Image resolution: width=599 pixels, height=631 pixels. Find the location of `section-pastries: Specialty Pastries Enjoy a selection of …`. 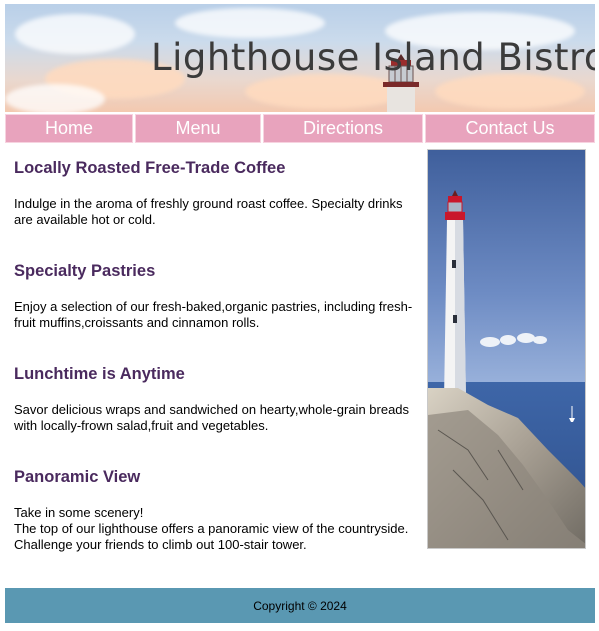

section-pastries: Specialty Pastries Enjoy a selection of … is located at coordinates (214, 296).